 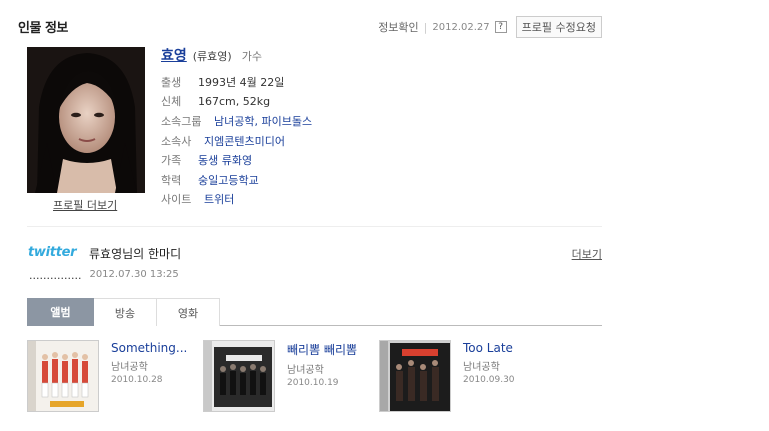 I want to click on help-icon: ?, so click(x=500, y=27).